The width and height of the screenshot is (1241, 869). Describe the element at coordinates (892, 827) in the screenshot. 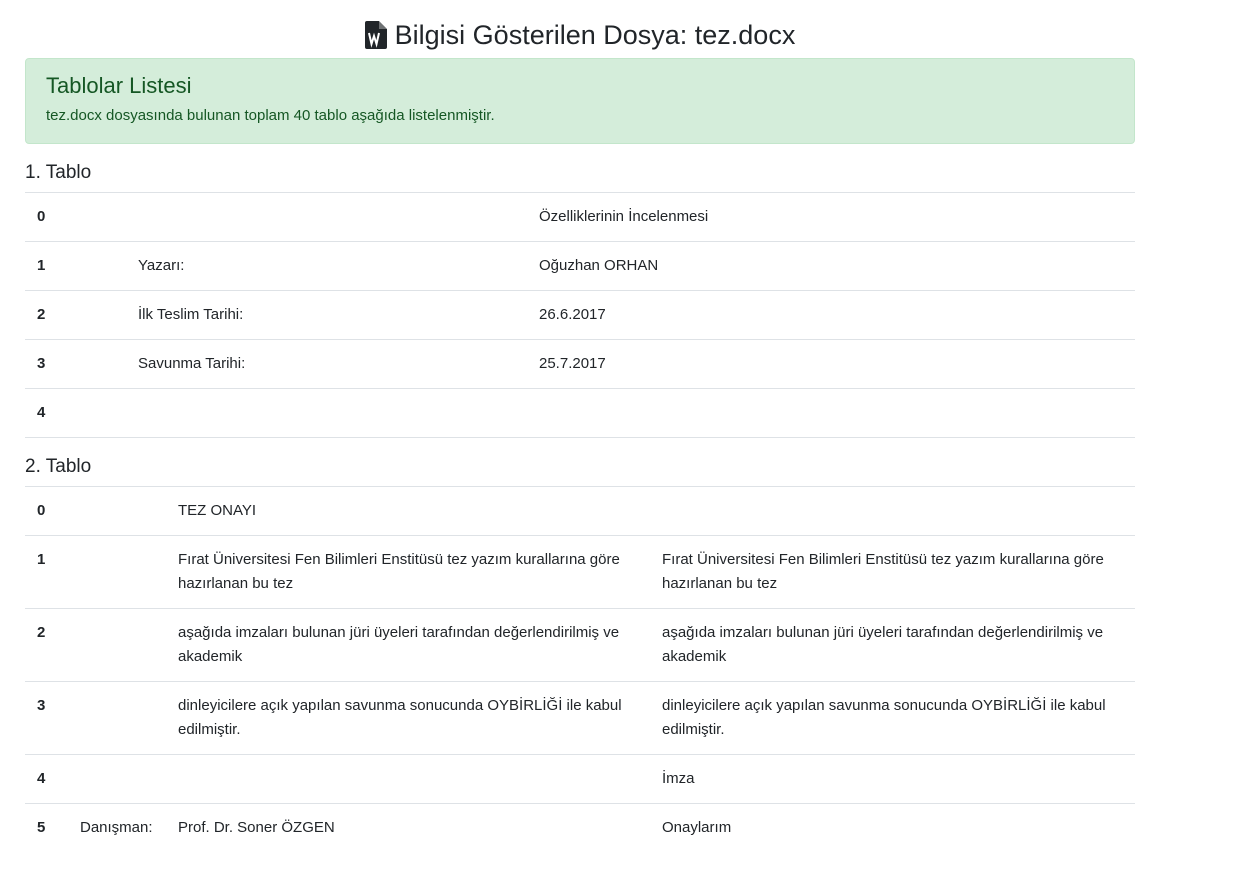

I see `table-cell: Onaylarım` at that location.